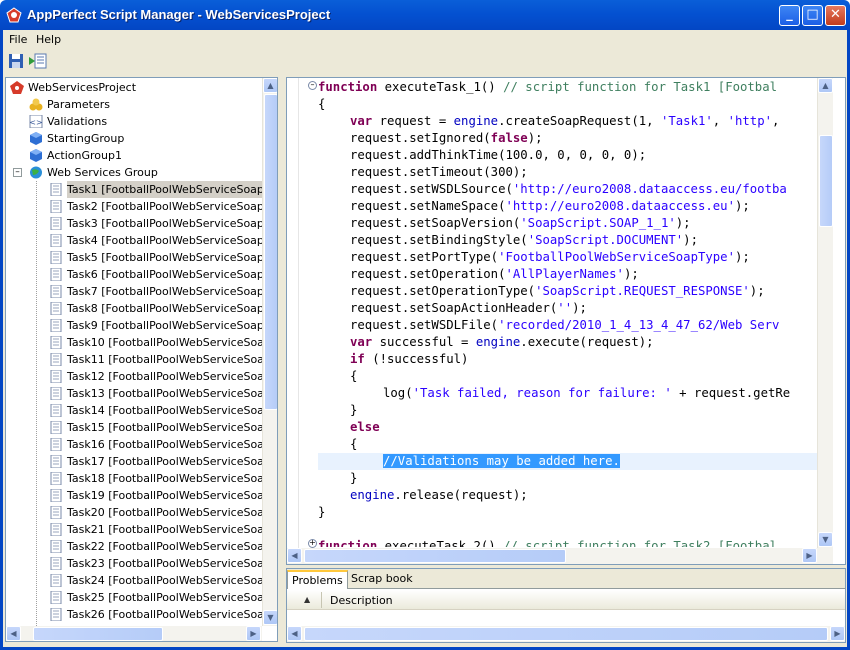 This screenshot has height=650, width=850. What do you see at coordinates (425, 39) in the screenshot?
I see `menu-bar: File Help` at bounding box center [425, 39].